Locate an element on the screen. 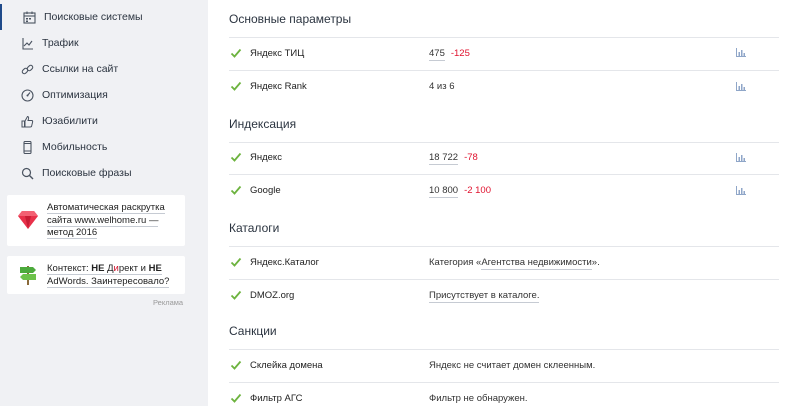  row-label-yandex-catalog: Яндекс.Каталог is located at coordinates (285, 262).